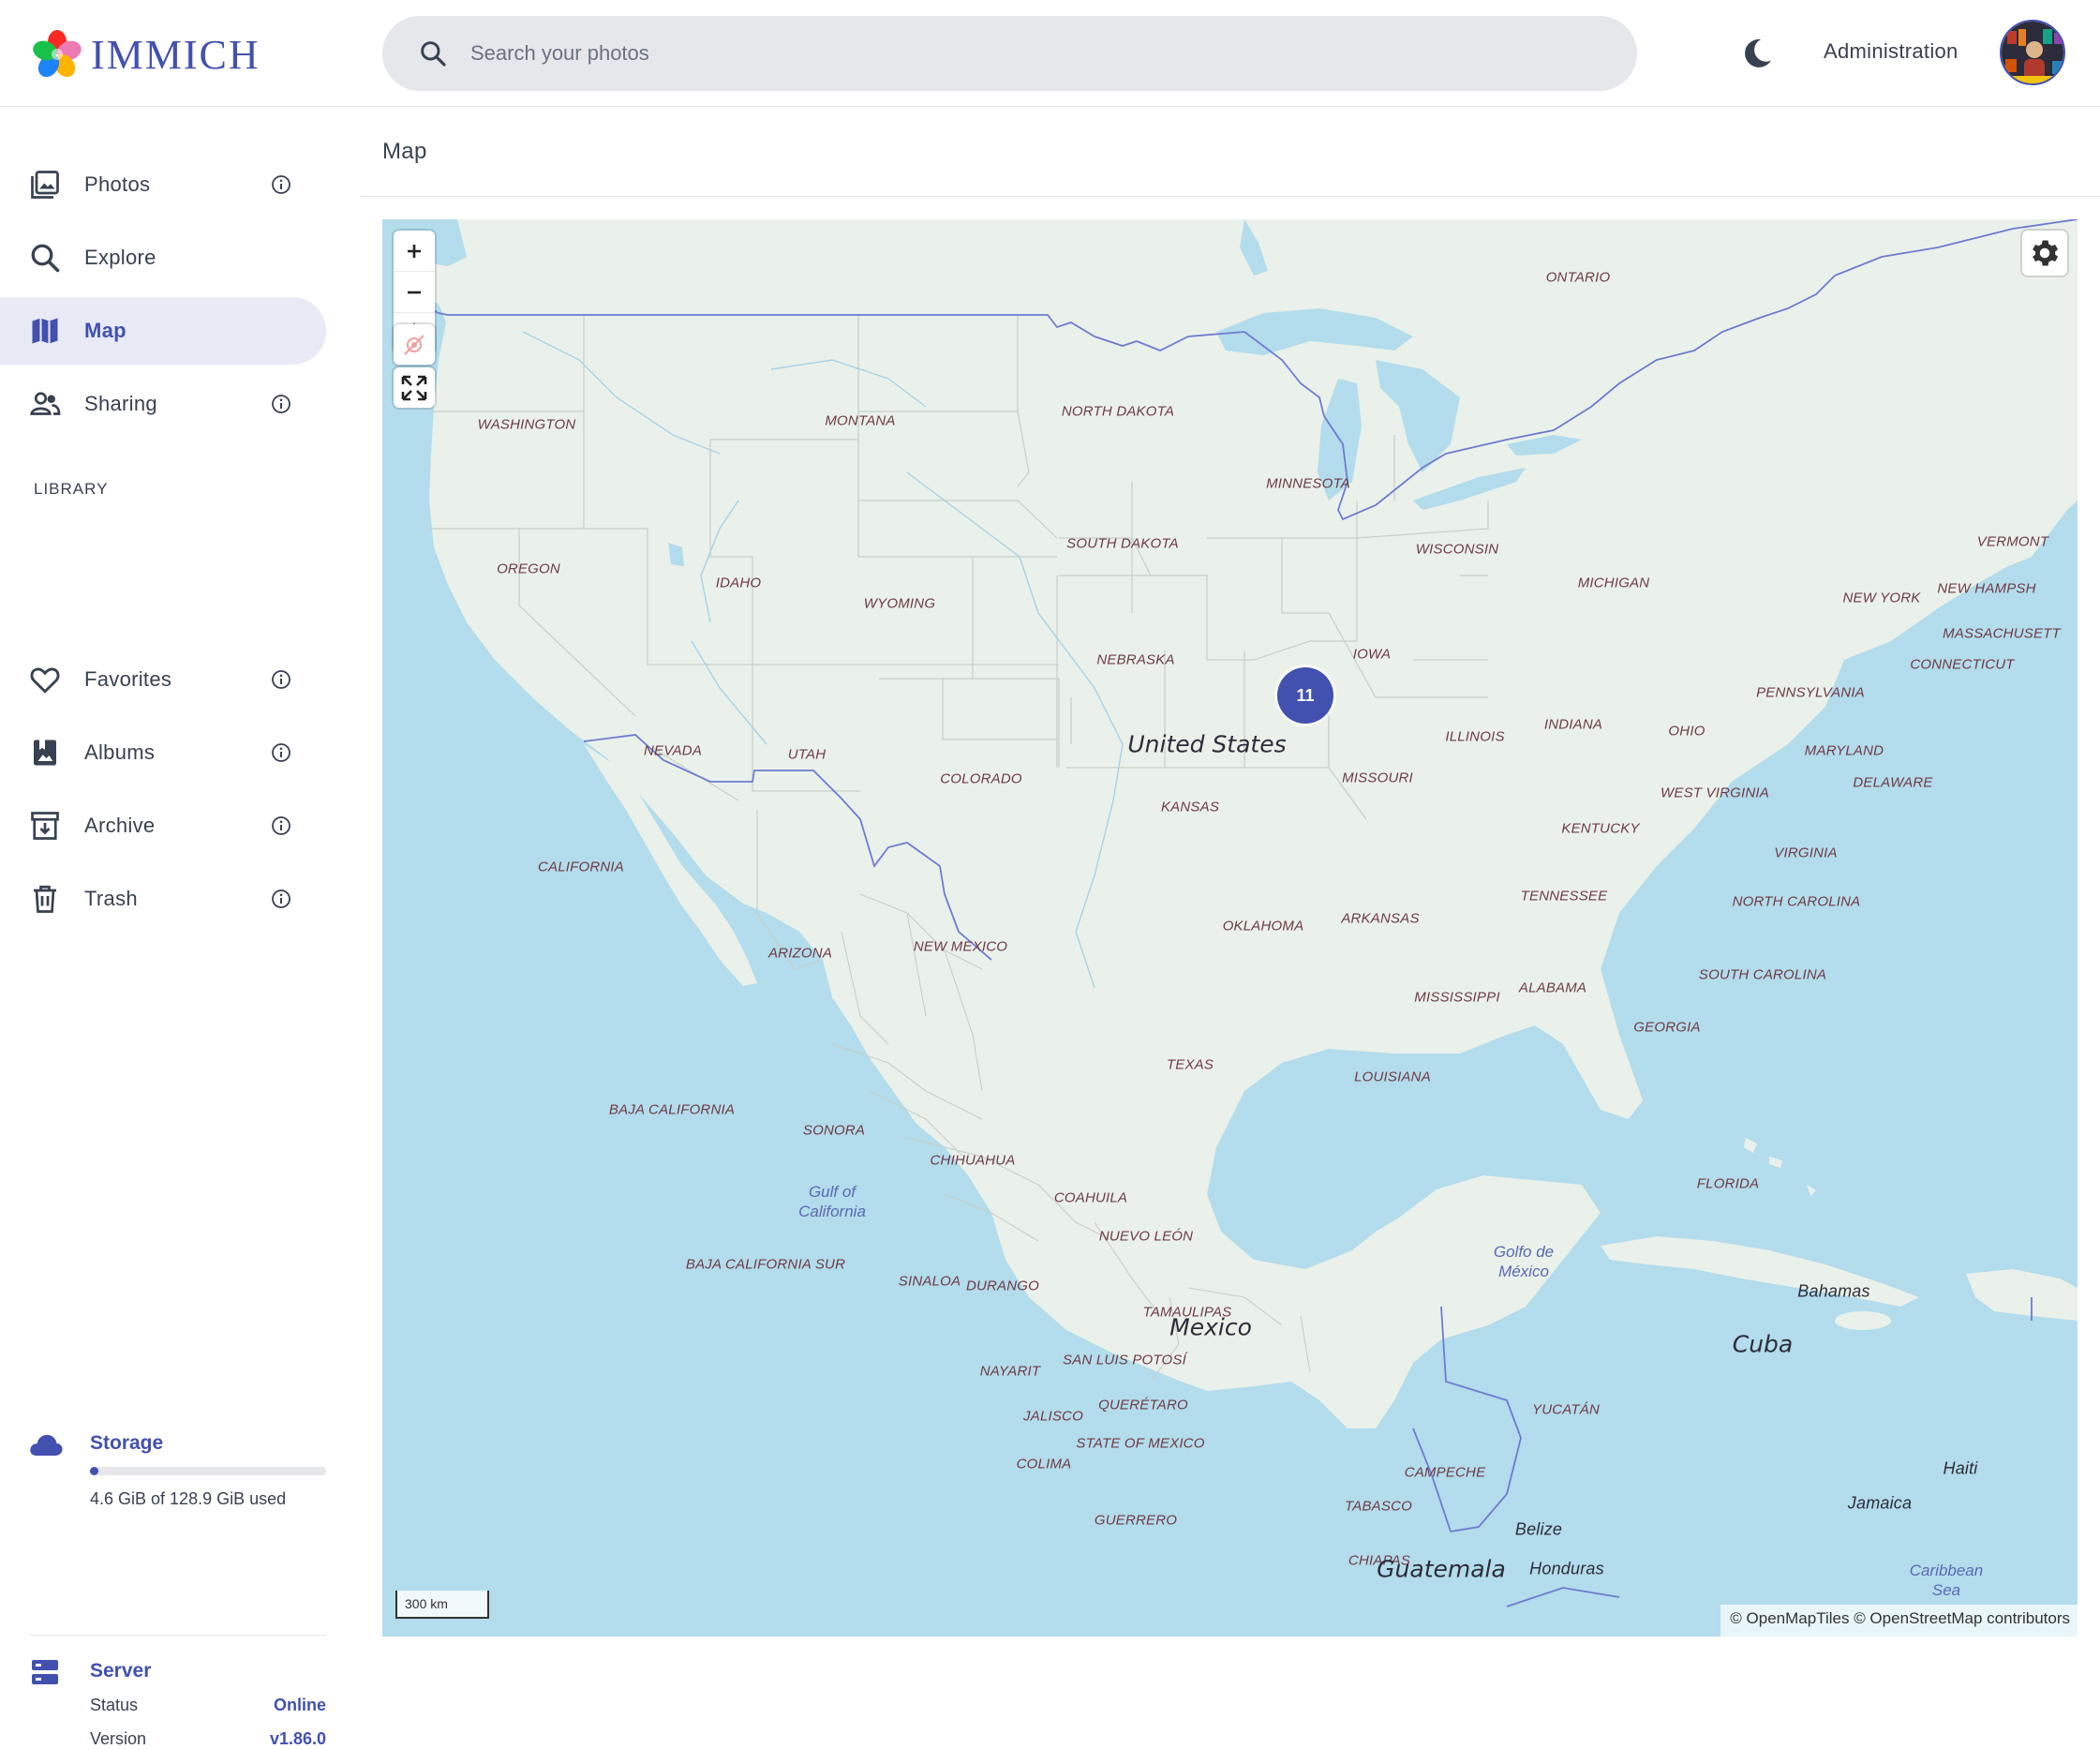  Describe the element at coordinates (94, 1471) in the screenshot. I see `storage-progress-fill` at that location.